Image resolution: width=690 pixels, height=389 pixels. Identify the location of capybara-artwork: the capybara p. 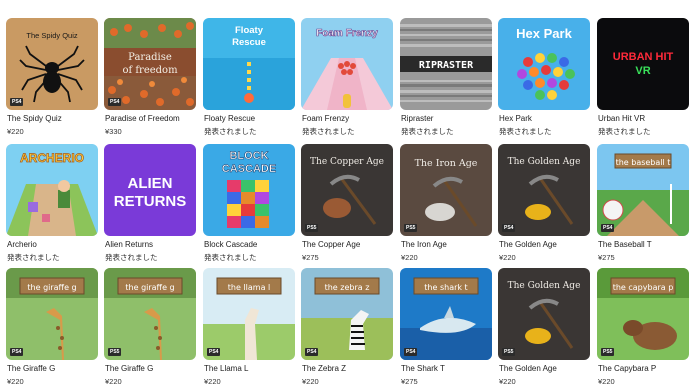
(643, 314).